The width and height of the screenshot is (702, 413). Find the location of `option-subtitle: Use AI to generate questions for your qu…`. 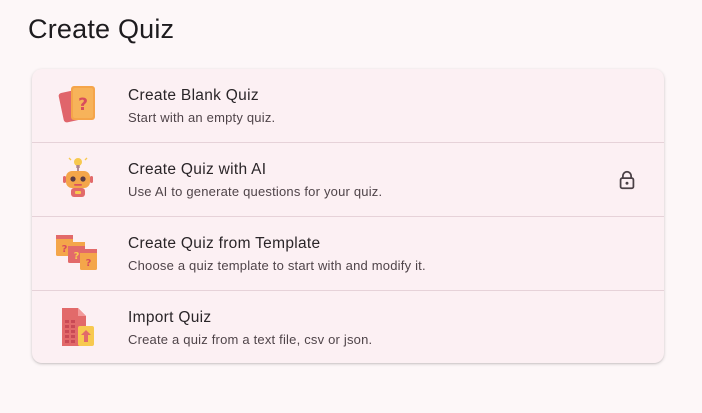

option-subtitle: Use AI to generate questions for your qu… is located at coordinates (255, 191).